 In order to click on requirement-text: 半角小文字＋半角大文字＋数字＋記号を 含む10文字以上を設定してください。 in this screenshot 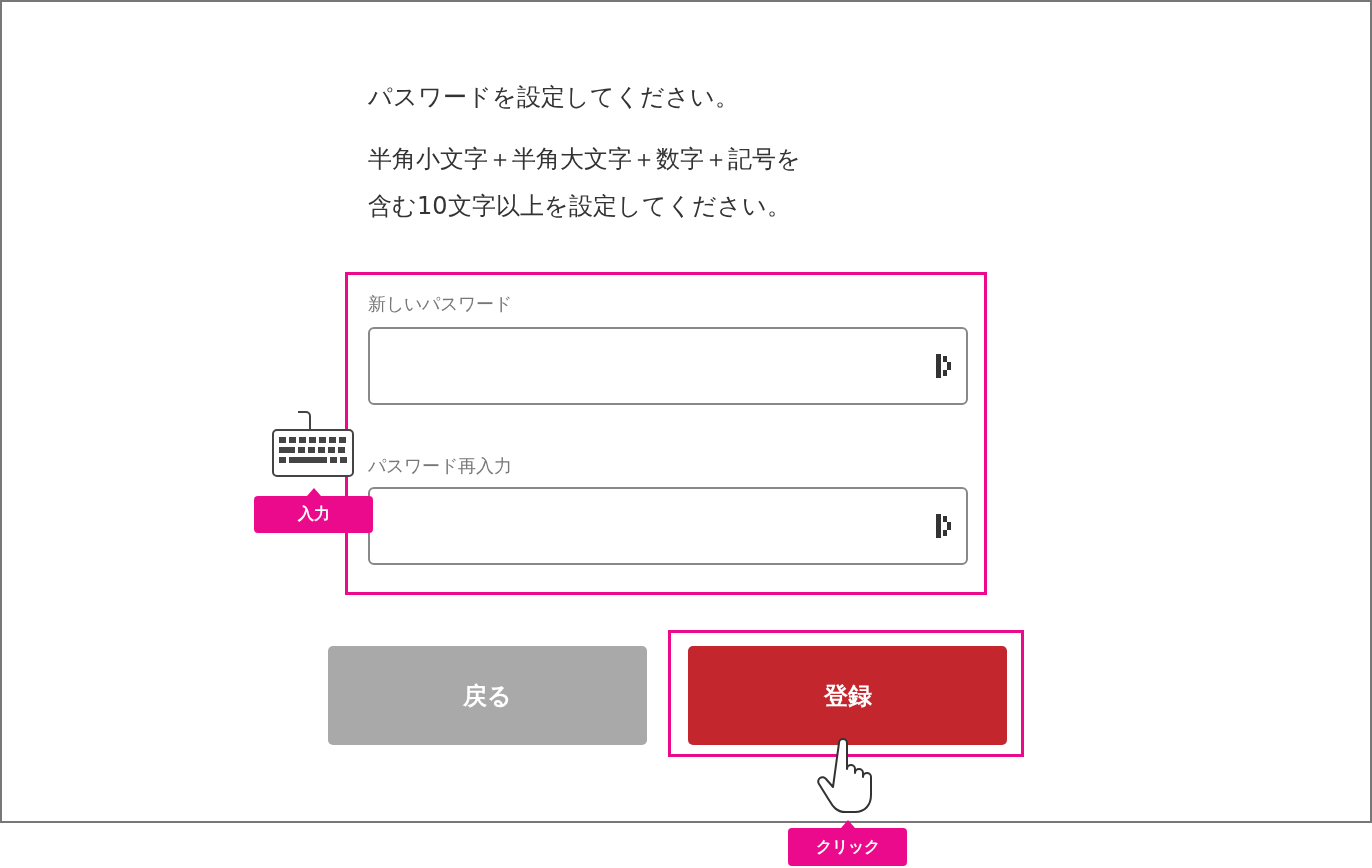, I will do `click(584, 183)`.